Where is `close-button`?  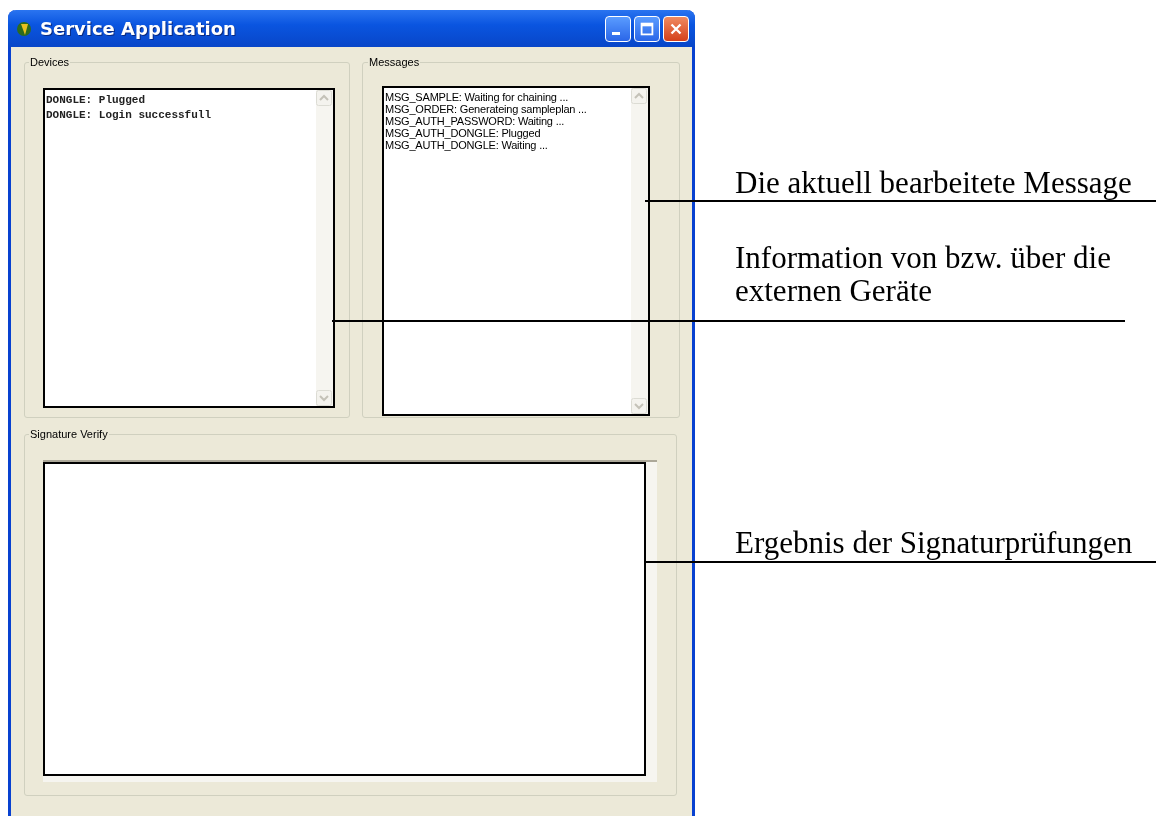 close-button is located at coordinates (676, 28).